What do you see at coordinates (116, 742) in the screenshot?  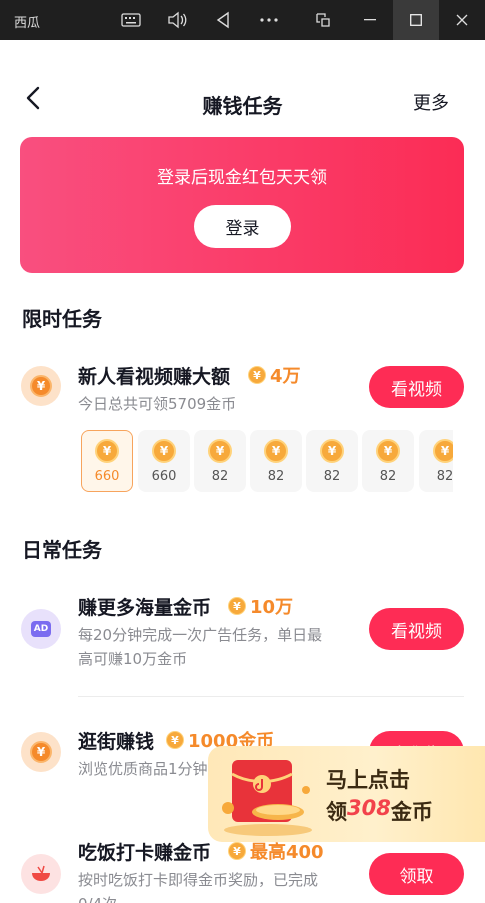 I see `task-title-shopping: 逛街赚钱` at bounding box center [116, 742].